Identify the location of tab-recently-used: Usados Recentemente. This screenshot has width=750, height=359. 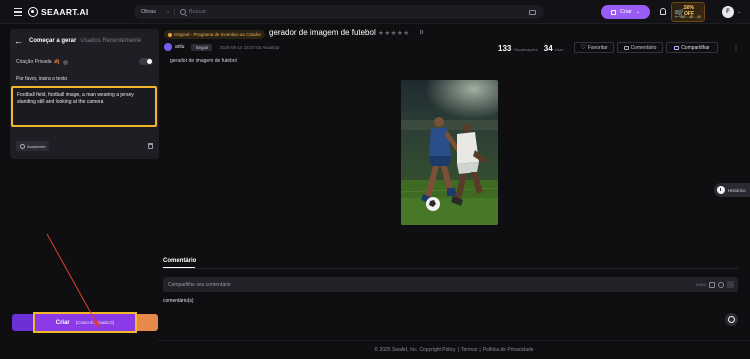
(110, 41).